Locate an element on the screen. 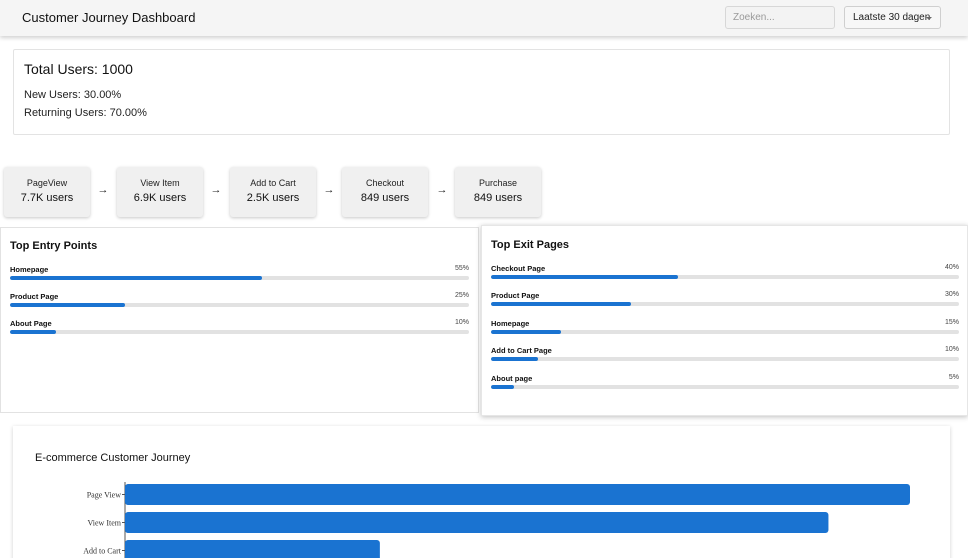  funnel-step-checkout: Checkout 849 users is located at coordinates (385, 192).